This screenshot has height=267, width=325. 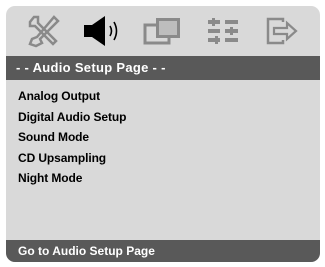 I want to click on page-title: - - Audio Setup Page - -, so click(x=163, y=68).